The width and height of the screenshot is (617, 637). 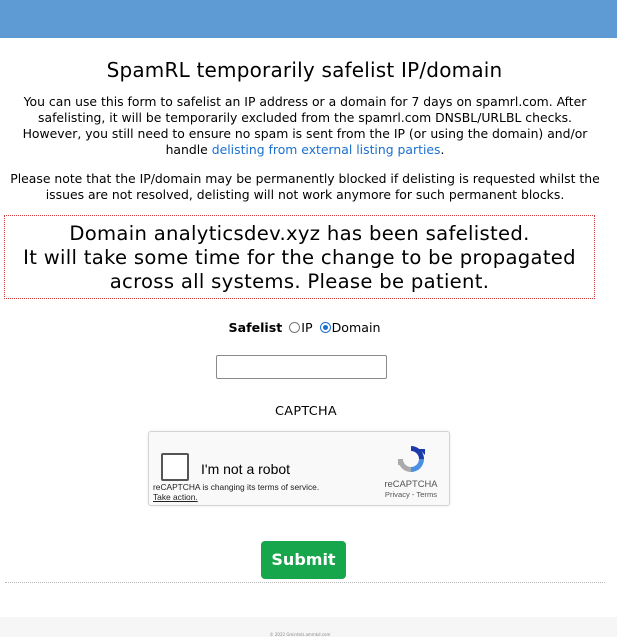 What do you see at coordinates (308, 19) in the screenshot?
I see `top-banner` at bounding box center [308, 19].